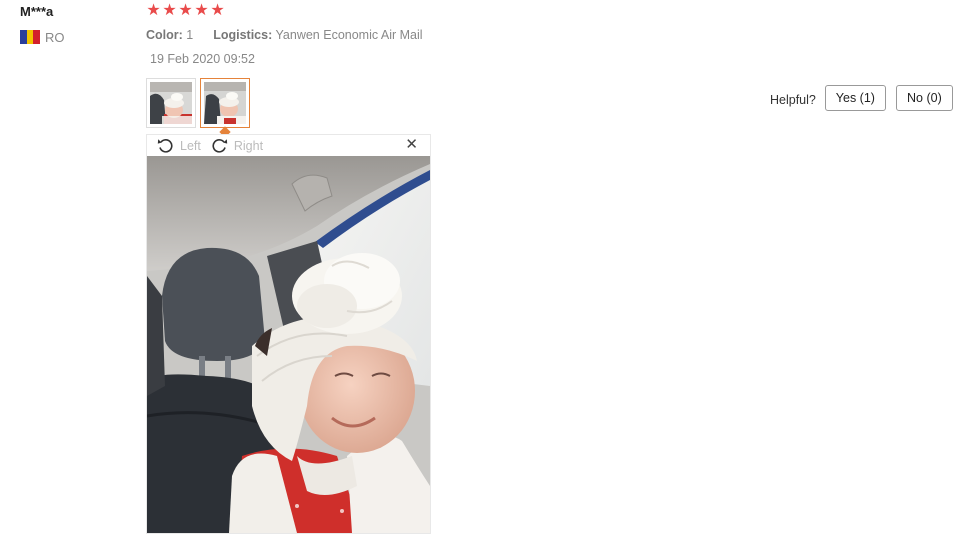 Image resolution: width=957 pixels, height=541 pixels. What do you see at coordinates (75, 37) in the screenshot?
I see `reviewer-country: RO` at bounding box center [75, 37].